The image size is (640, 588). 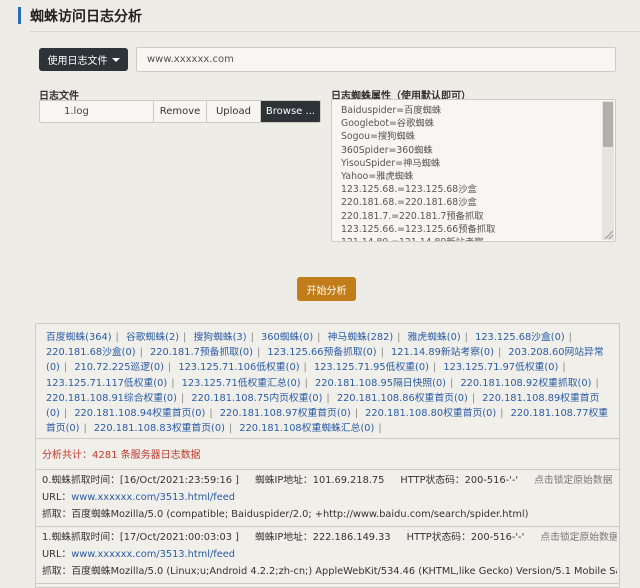 I want to click on title-accent-bar, so click(x=19, y=15).